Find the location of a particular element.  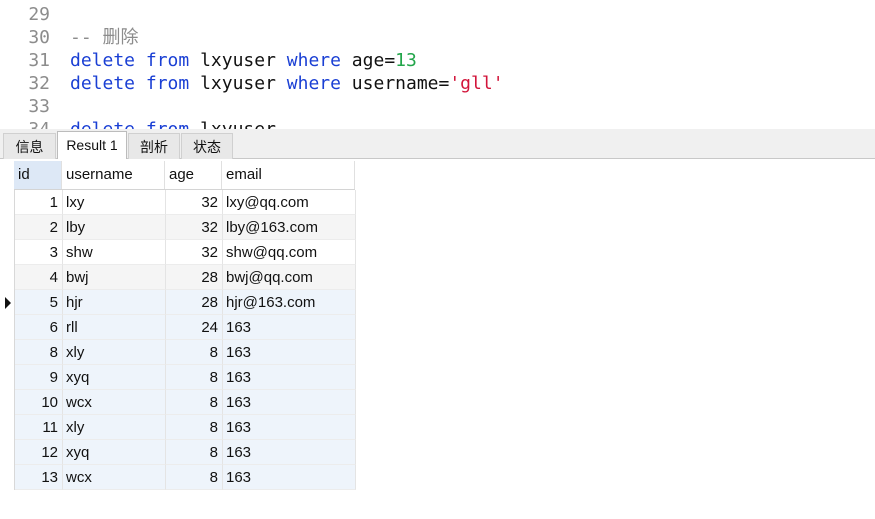

tab-info: 信息 is located at coordinates (29, 146).